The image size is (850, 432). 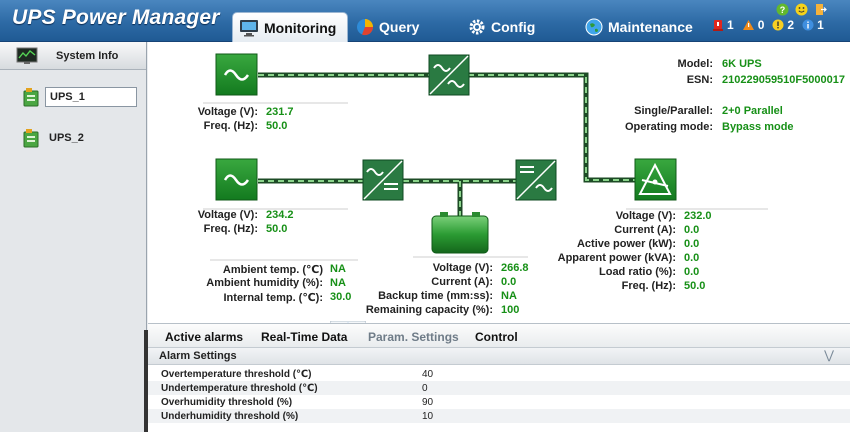 I want to click on apparent-power-value: 0.0, so click(x=692, y=258).